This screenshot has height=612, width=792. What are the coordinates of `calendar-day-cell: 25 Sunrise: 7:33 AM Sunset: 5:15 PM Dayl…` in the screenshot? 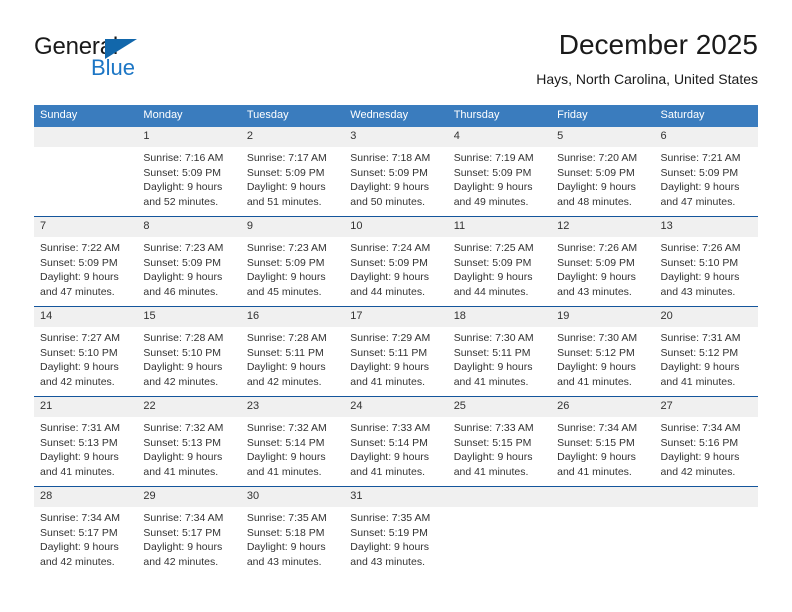 It's located at (499, 441).